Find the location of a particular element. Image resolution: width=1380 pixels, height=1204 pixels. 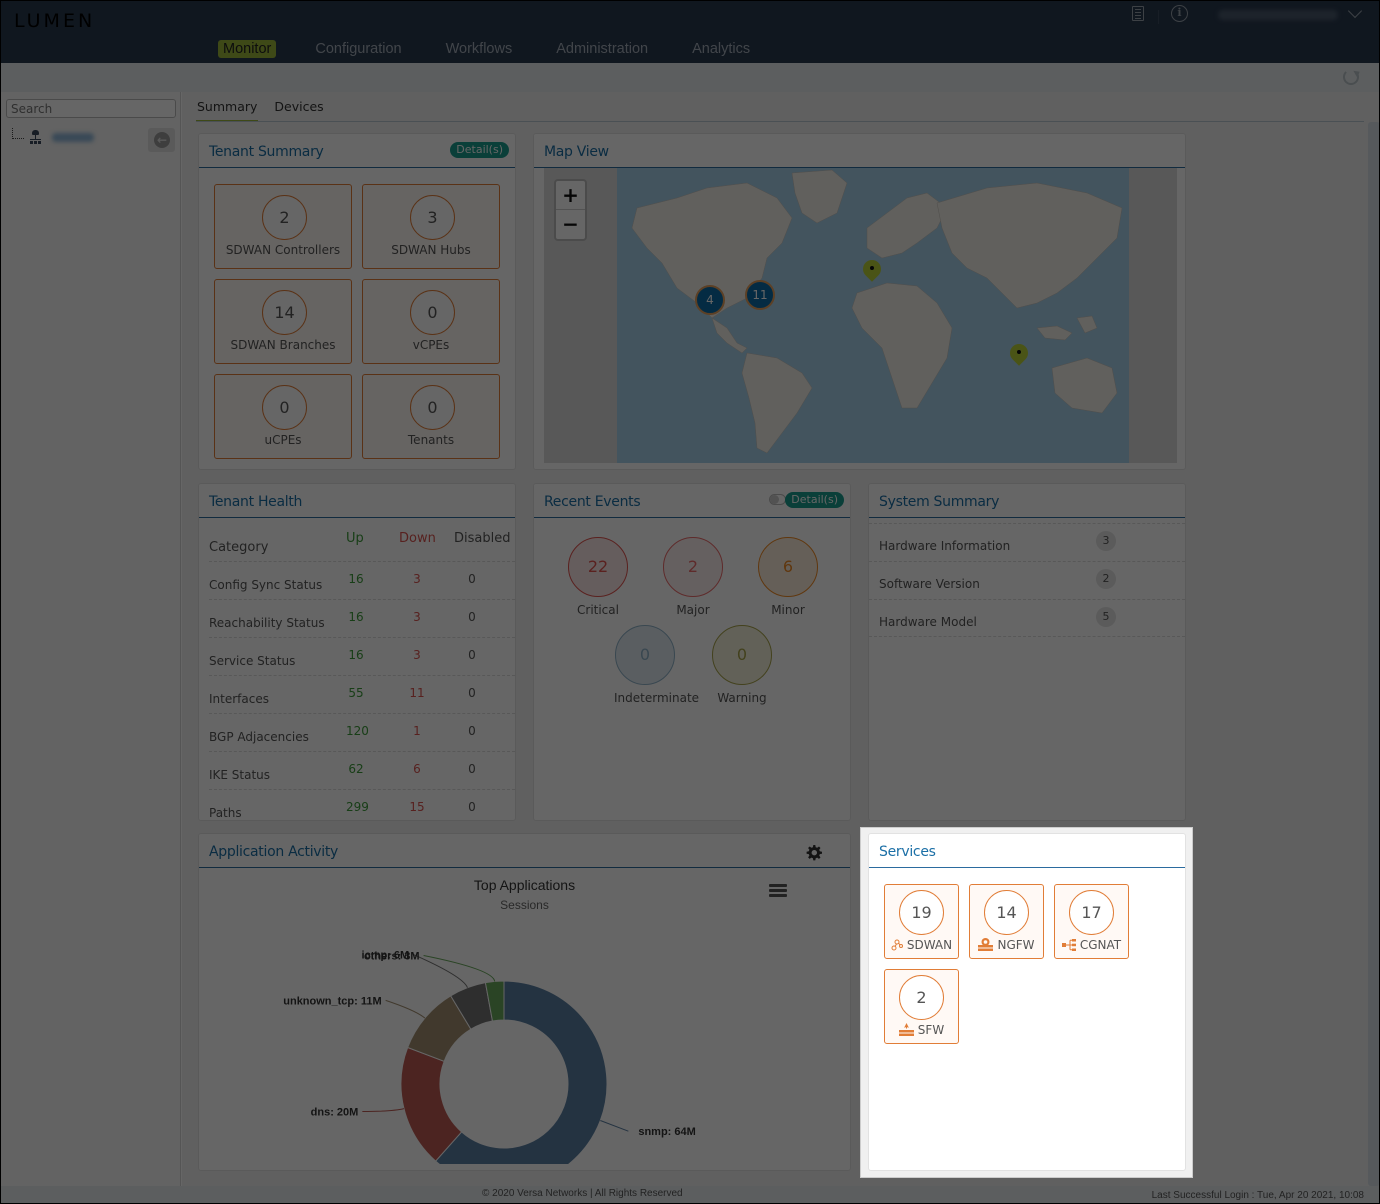

donut-data-label: others: 3M is located at coordinates (392, 956).